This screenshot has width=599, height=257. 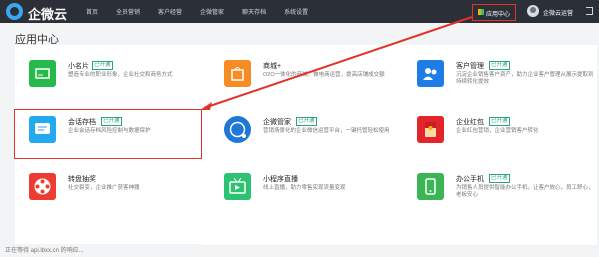 I want to click on app-card-lucky-wheel: 转盘抽奖 社交裂变，企业推广获客神器, so click(x=114, y=191).